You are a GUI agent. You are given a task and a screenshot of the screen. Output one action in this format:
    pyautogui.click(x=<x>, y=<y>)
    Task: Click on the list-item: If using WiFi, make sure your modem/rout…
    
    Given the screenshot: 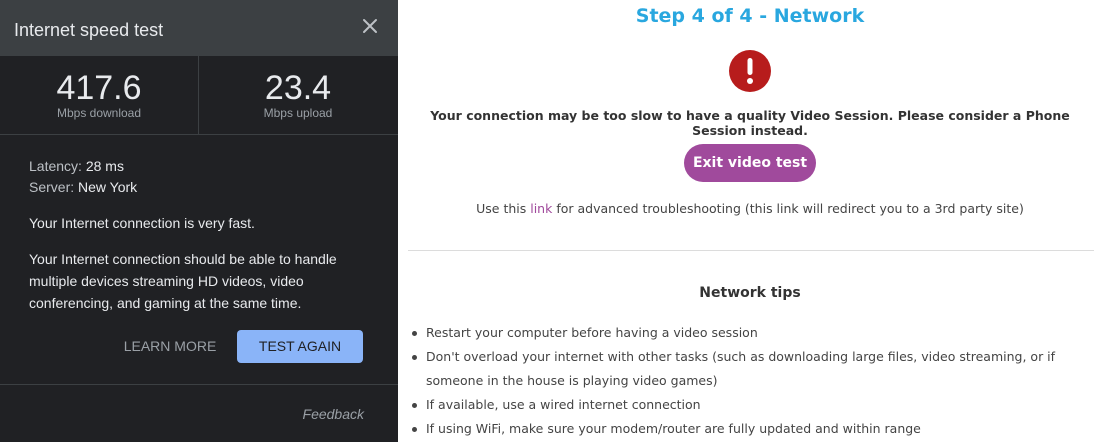 What is the action you would take?
    pyautogui.click(x=752, y=429)
    